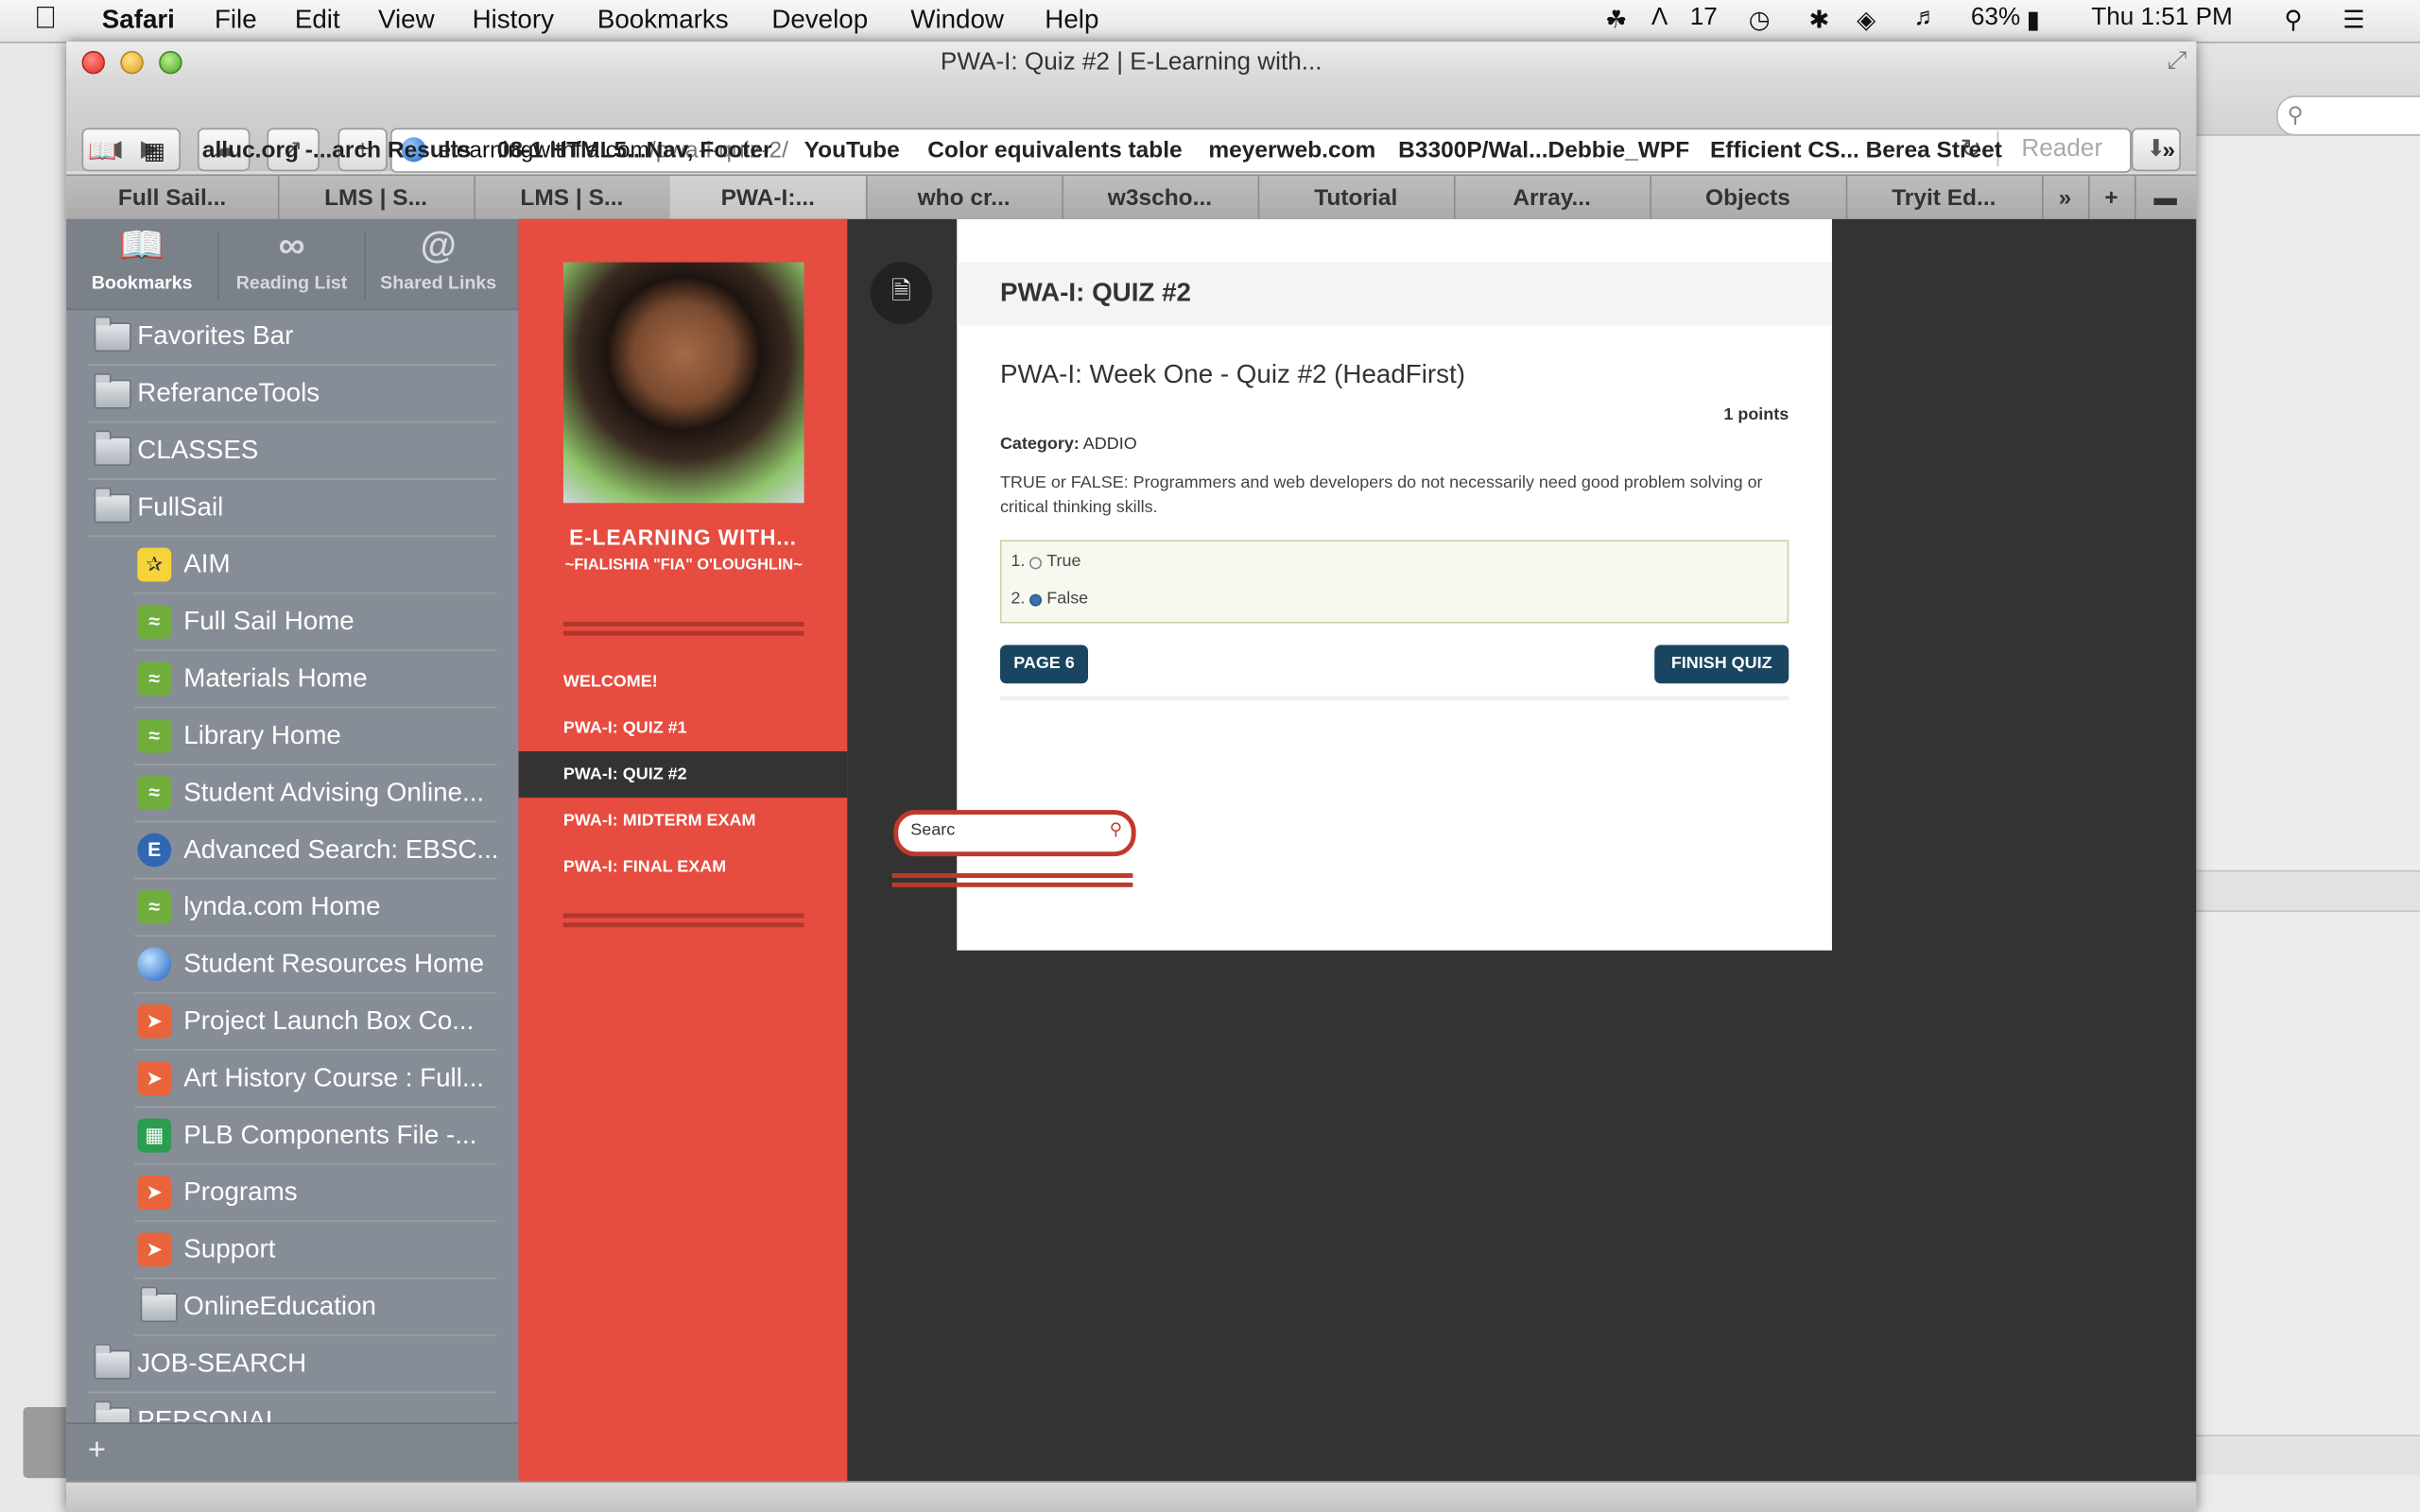  I want to click on bookmark-item: 08-1 HTML5...Nav, Footer, so click(634, 150).